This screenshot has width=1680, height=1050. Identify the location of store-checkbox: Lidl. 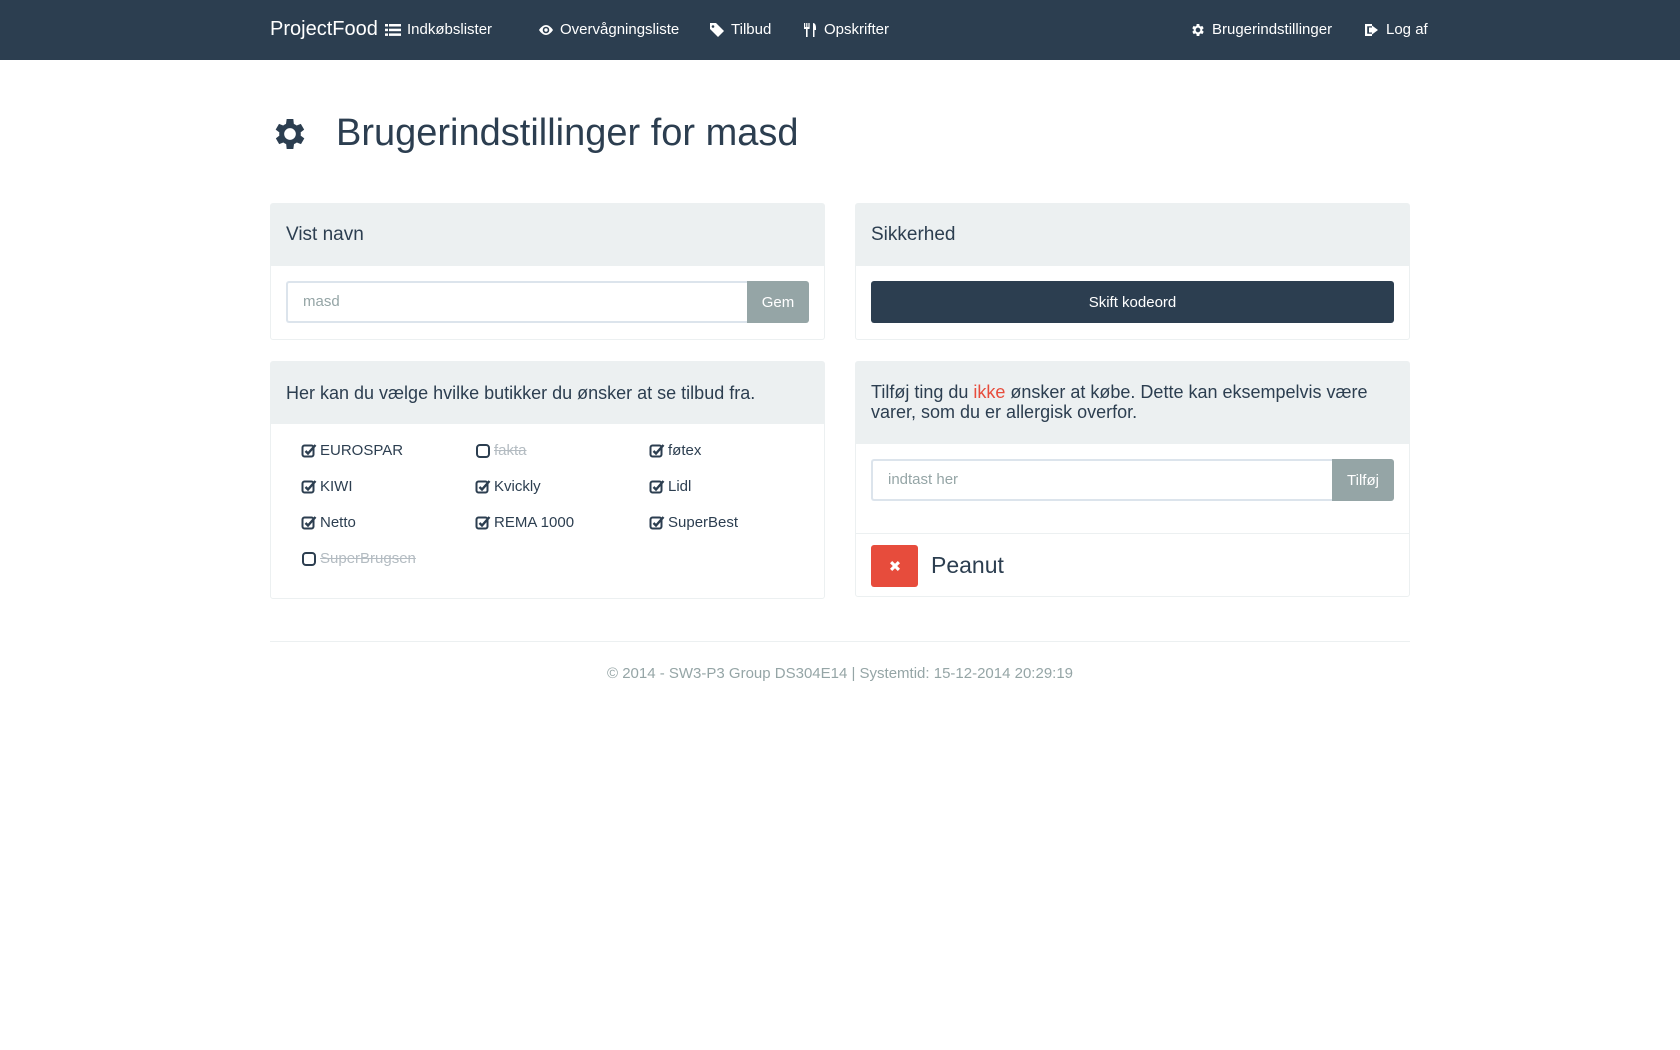
(670, 486).